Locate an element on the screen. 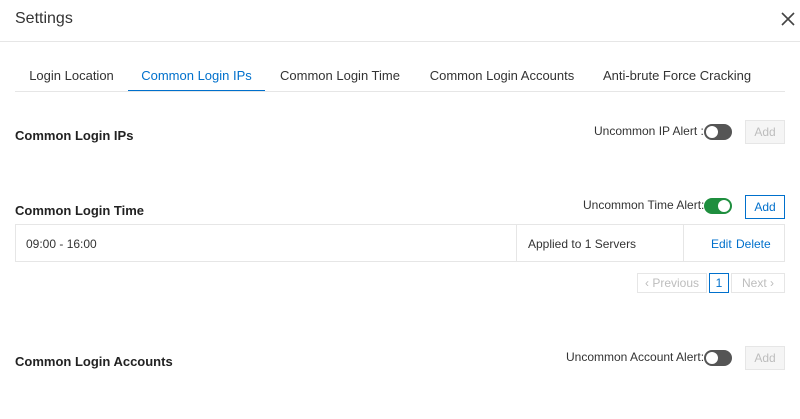  account-add-button: Add is located at coordinates (765, 358).